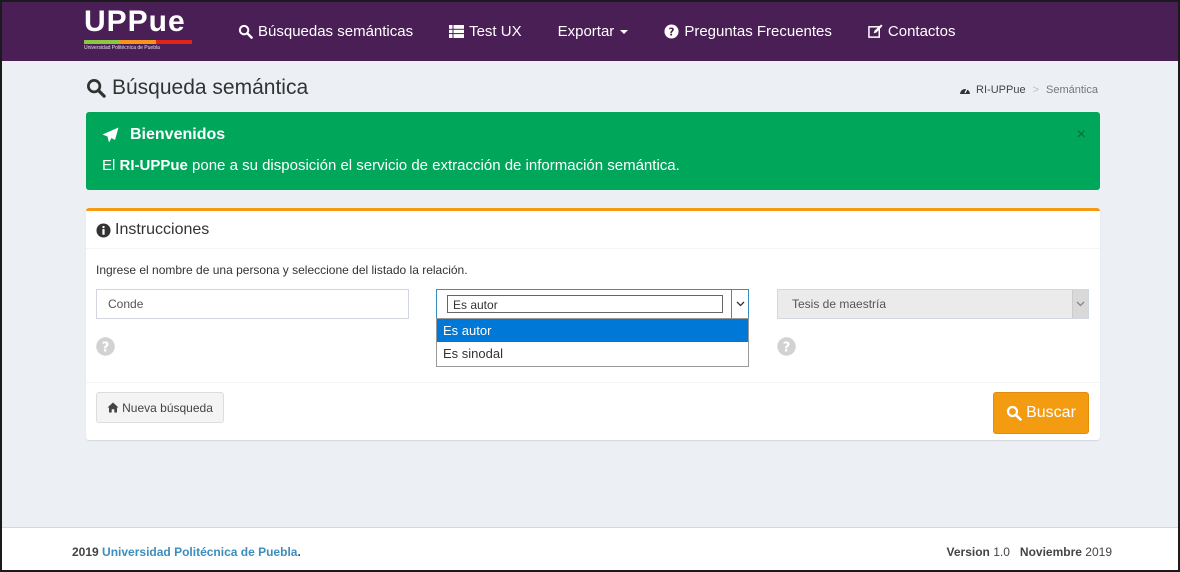  I want to click on list-icon, so click(457, 31).